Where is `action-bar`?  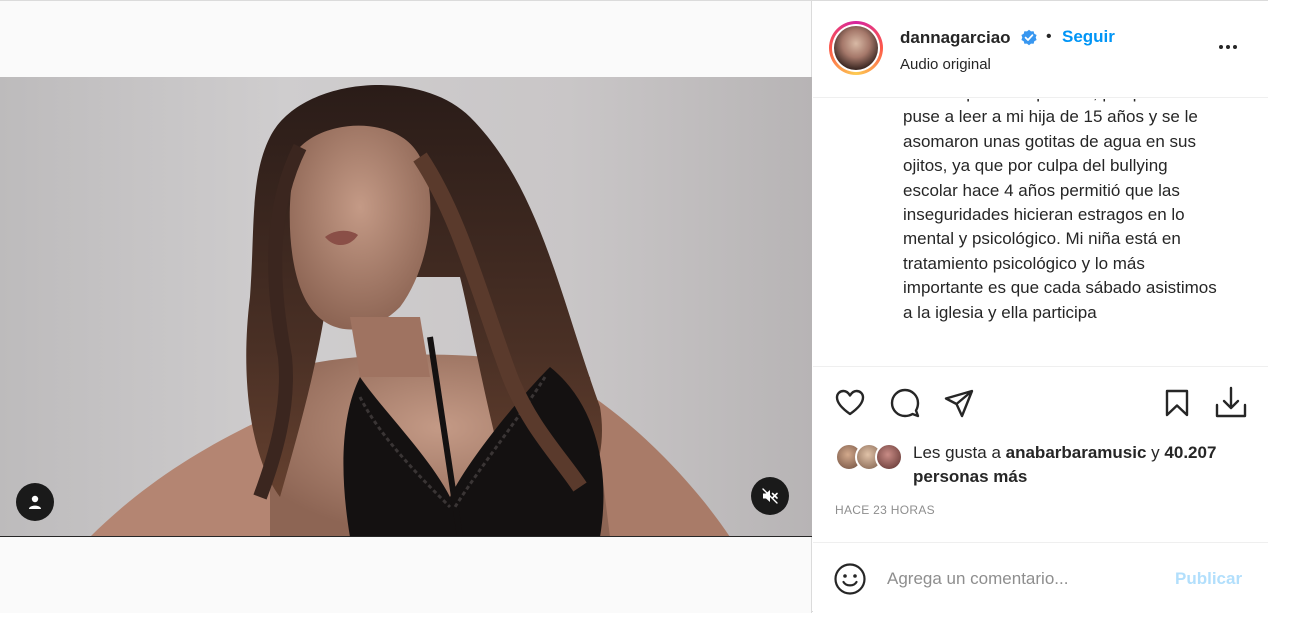 action-bar is located at coordinates (1040, 401).